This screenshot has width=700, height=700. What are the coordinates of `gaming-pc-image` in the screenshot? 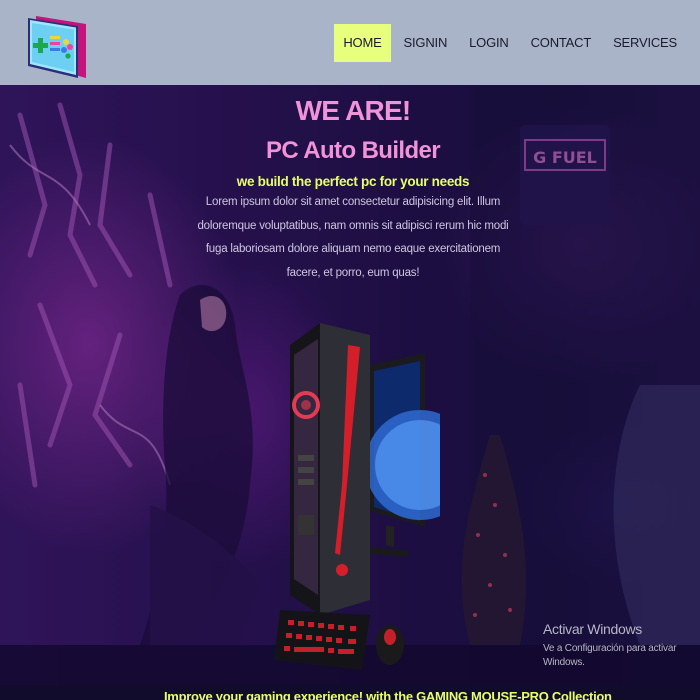 It's located at (357, 496).